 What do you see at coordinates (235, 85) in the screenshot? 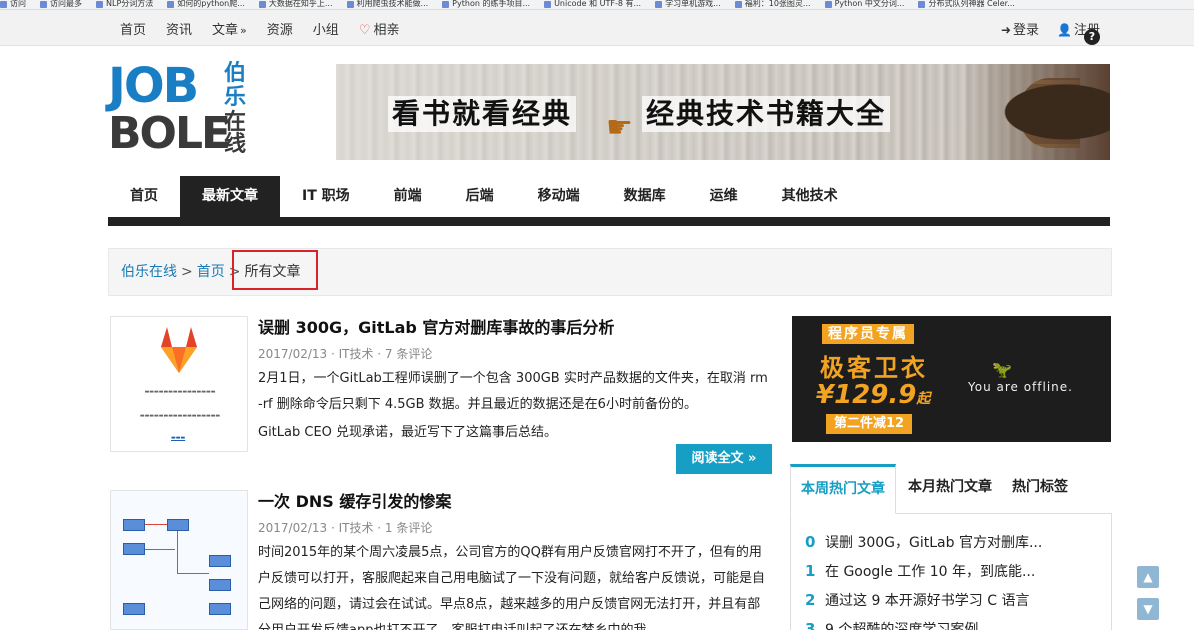
I see `logo-cn-top: 伯乐` at bounding box center [235, 85].